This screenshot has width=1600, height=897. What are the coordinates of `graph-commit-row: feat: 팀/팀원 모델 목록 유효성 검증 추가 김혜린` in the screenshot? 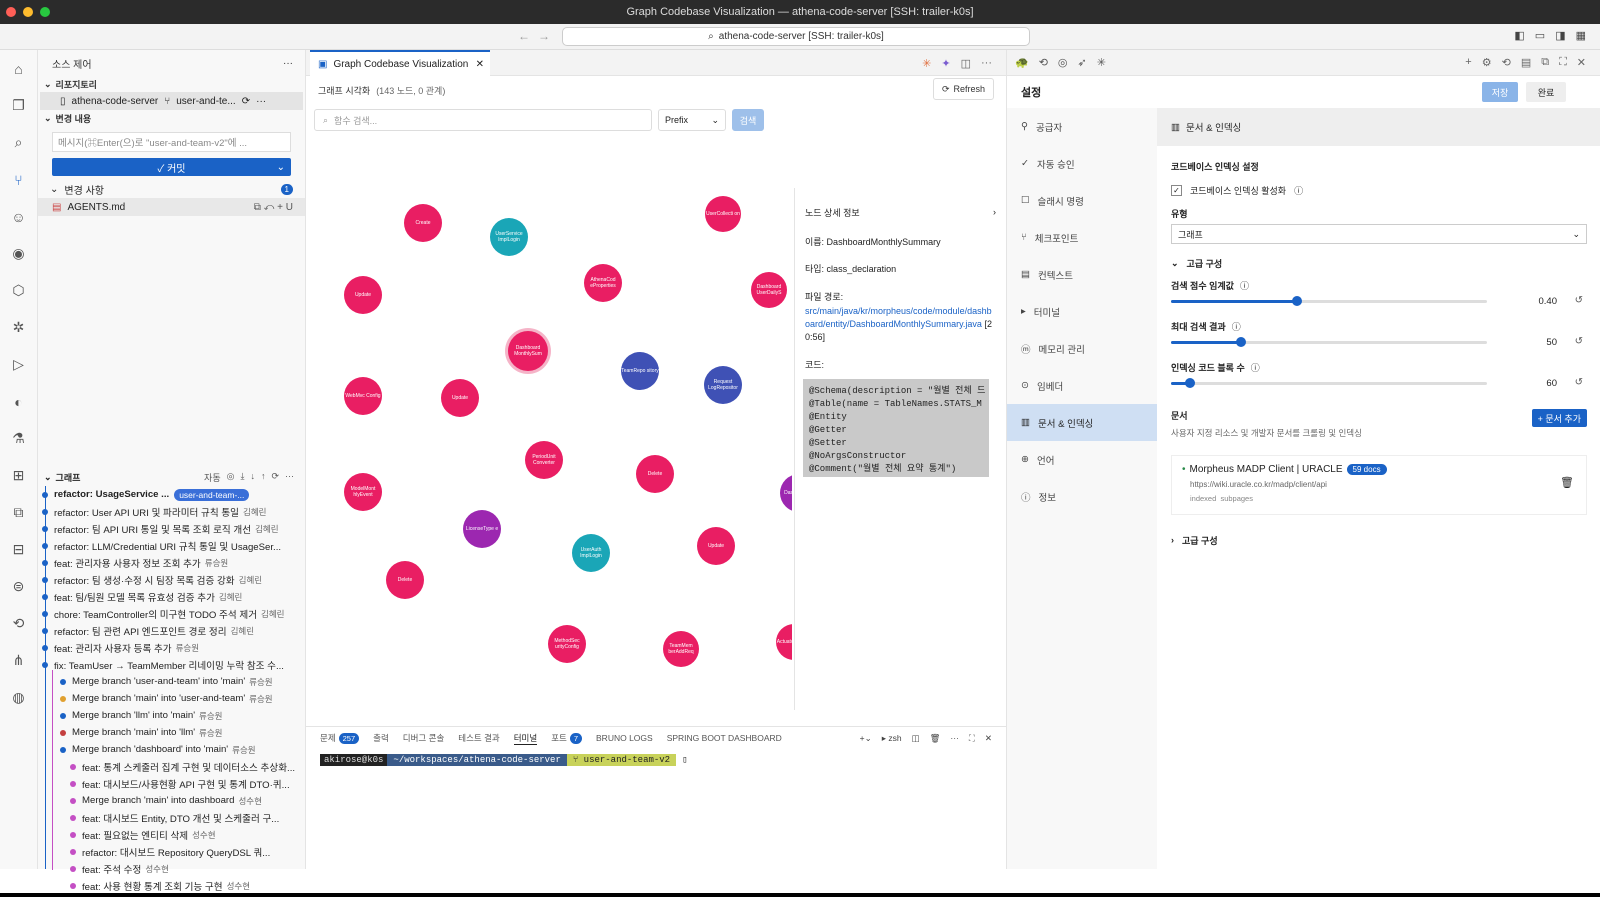 It's located at (172, 596).